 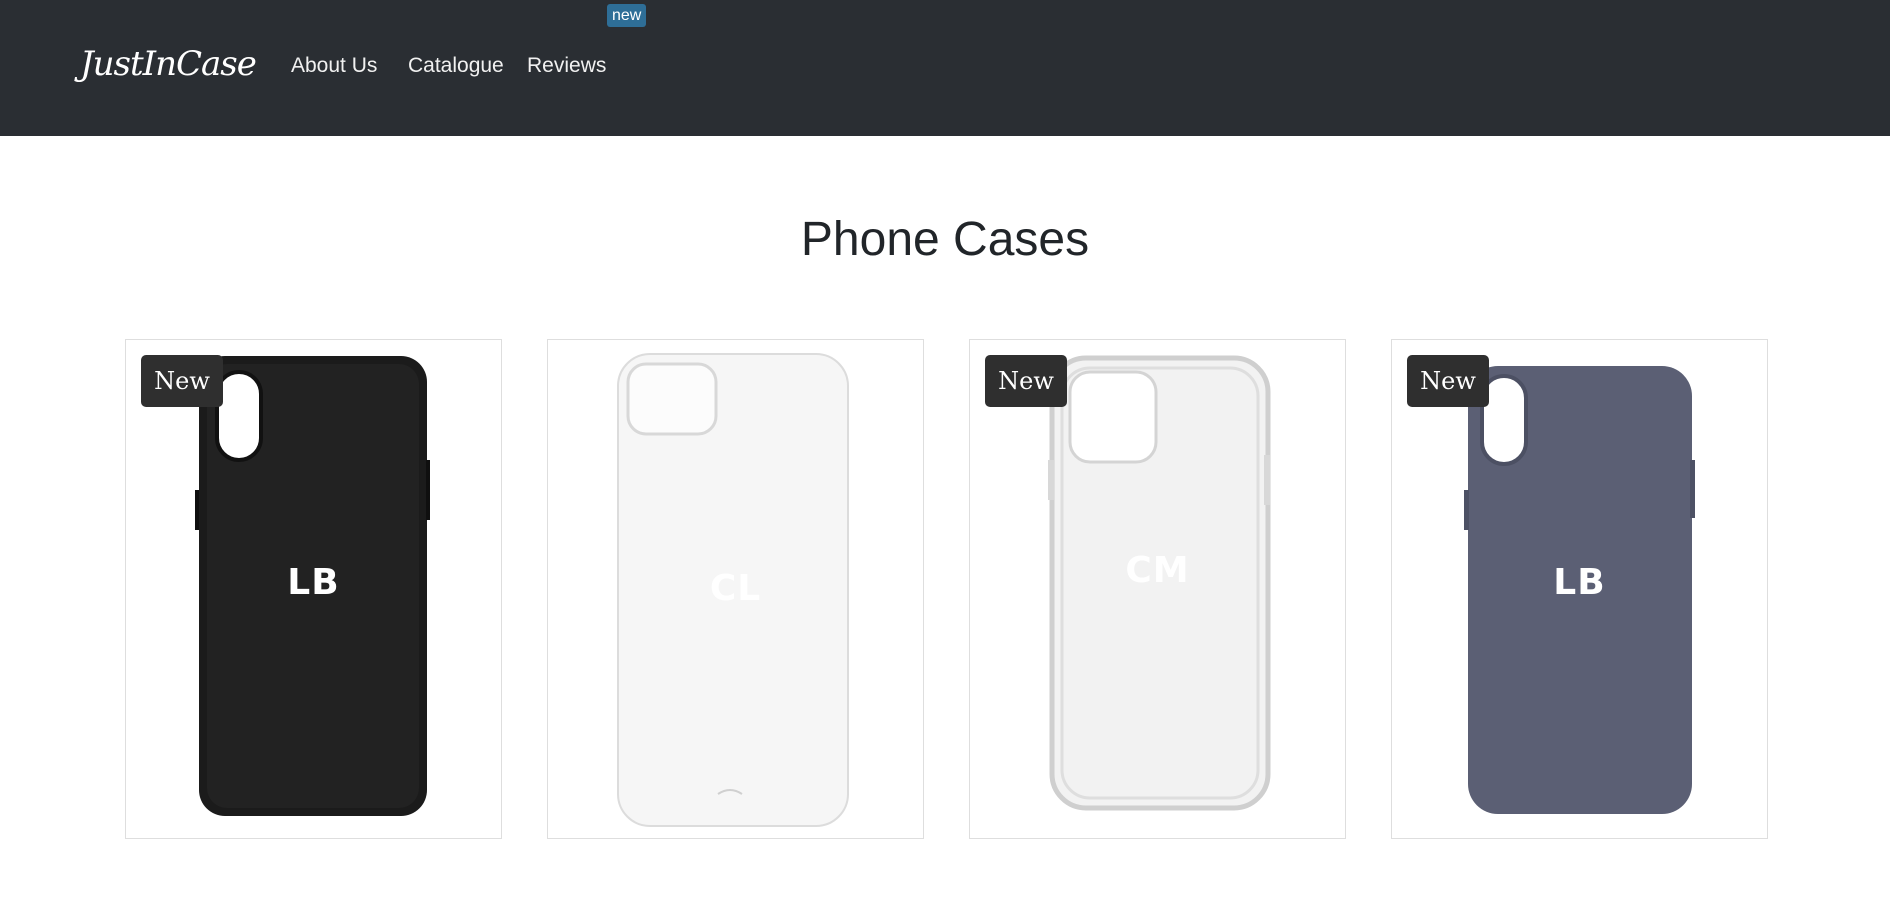 What do you see at coordinates (334, 66) in the screenshot?
I see `nav-link-about-us: About Us` at bounding box center [334, 66].